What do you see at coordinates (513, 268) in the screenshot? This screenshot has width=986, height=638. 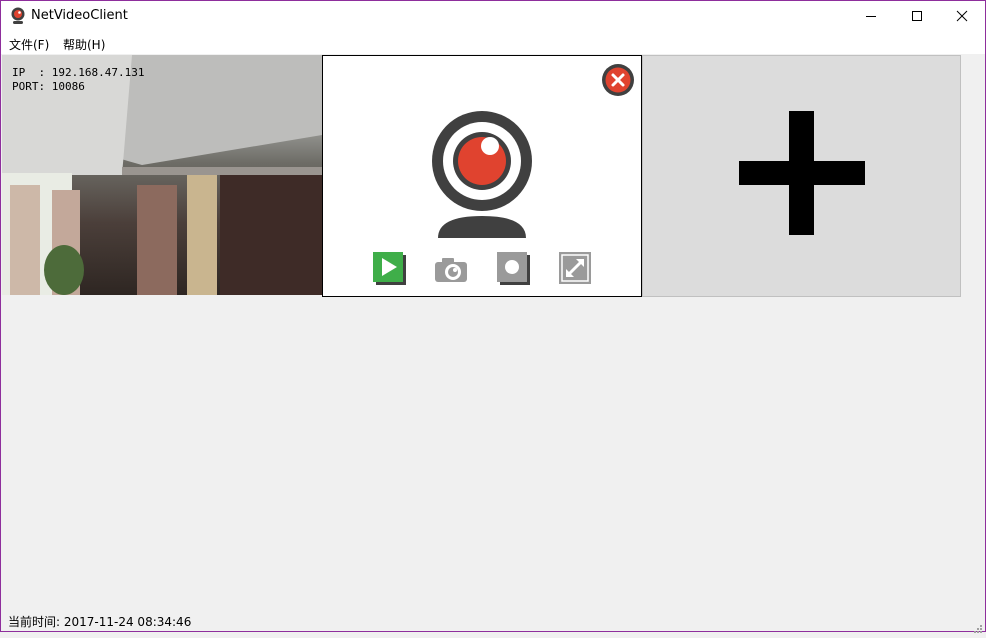 I see `record-icon` at bounding box center [513, 268].